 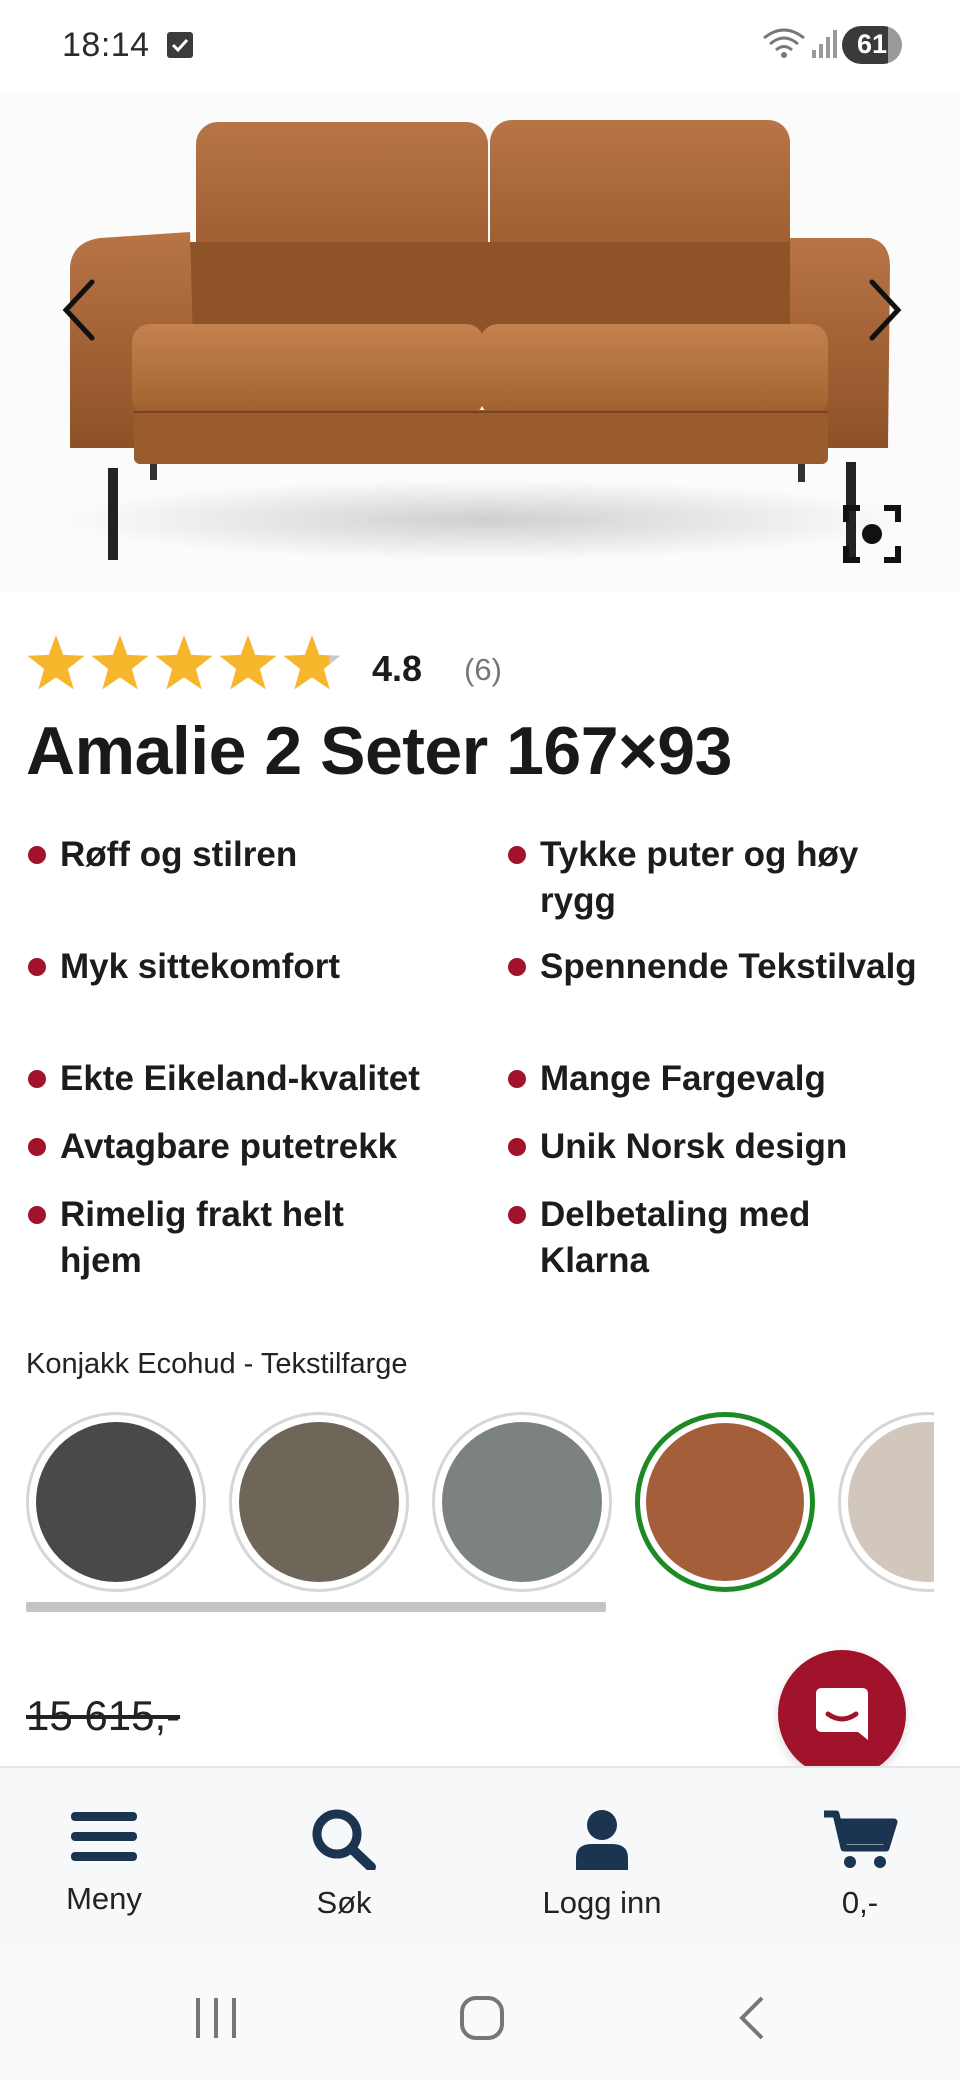 I want to click on feature-item: Unik Norsk design, so click(x=723, y=1147).